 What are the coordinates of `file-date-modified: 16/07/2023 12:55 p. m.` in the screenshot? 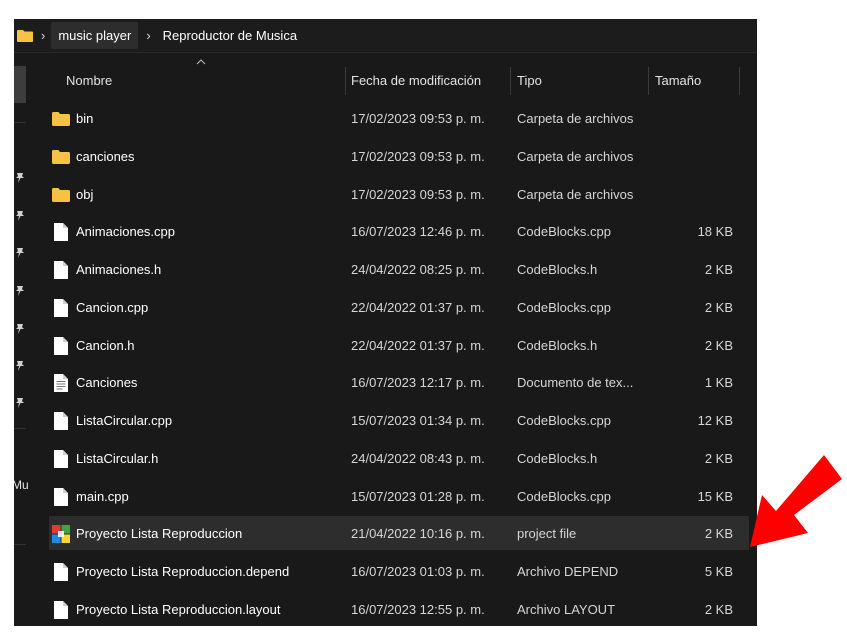 It's located at (418, 609).